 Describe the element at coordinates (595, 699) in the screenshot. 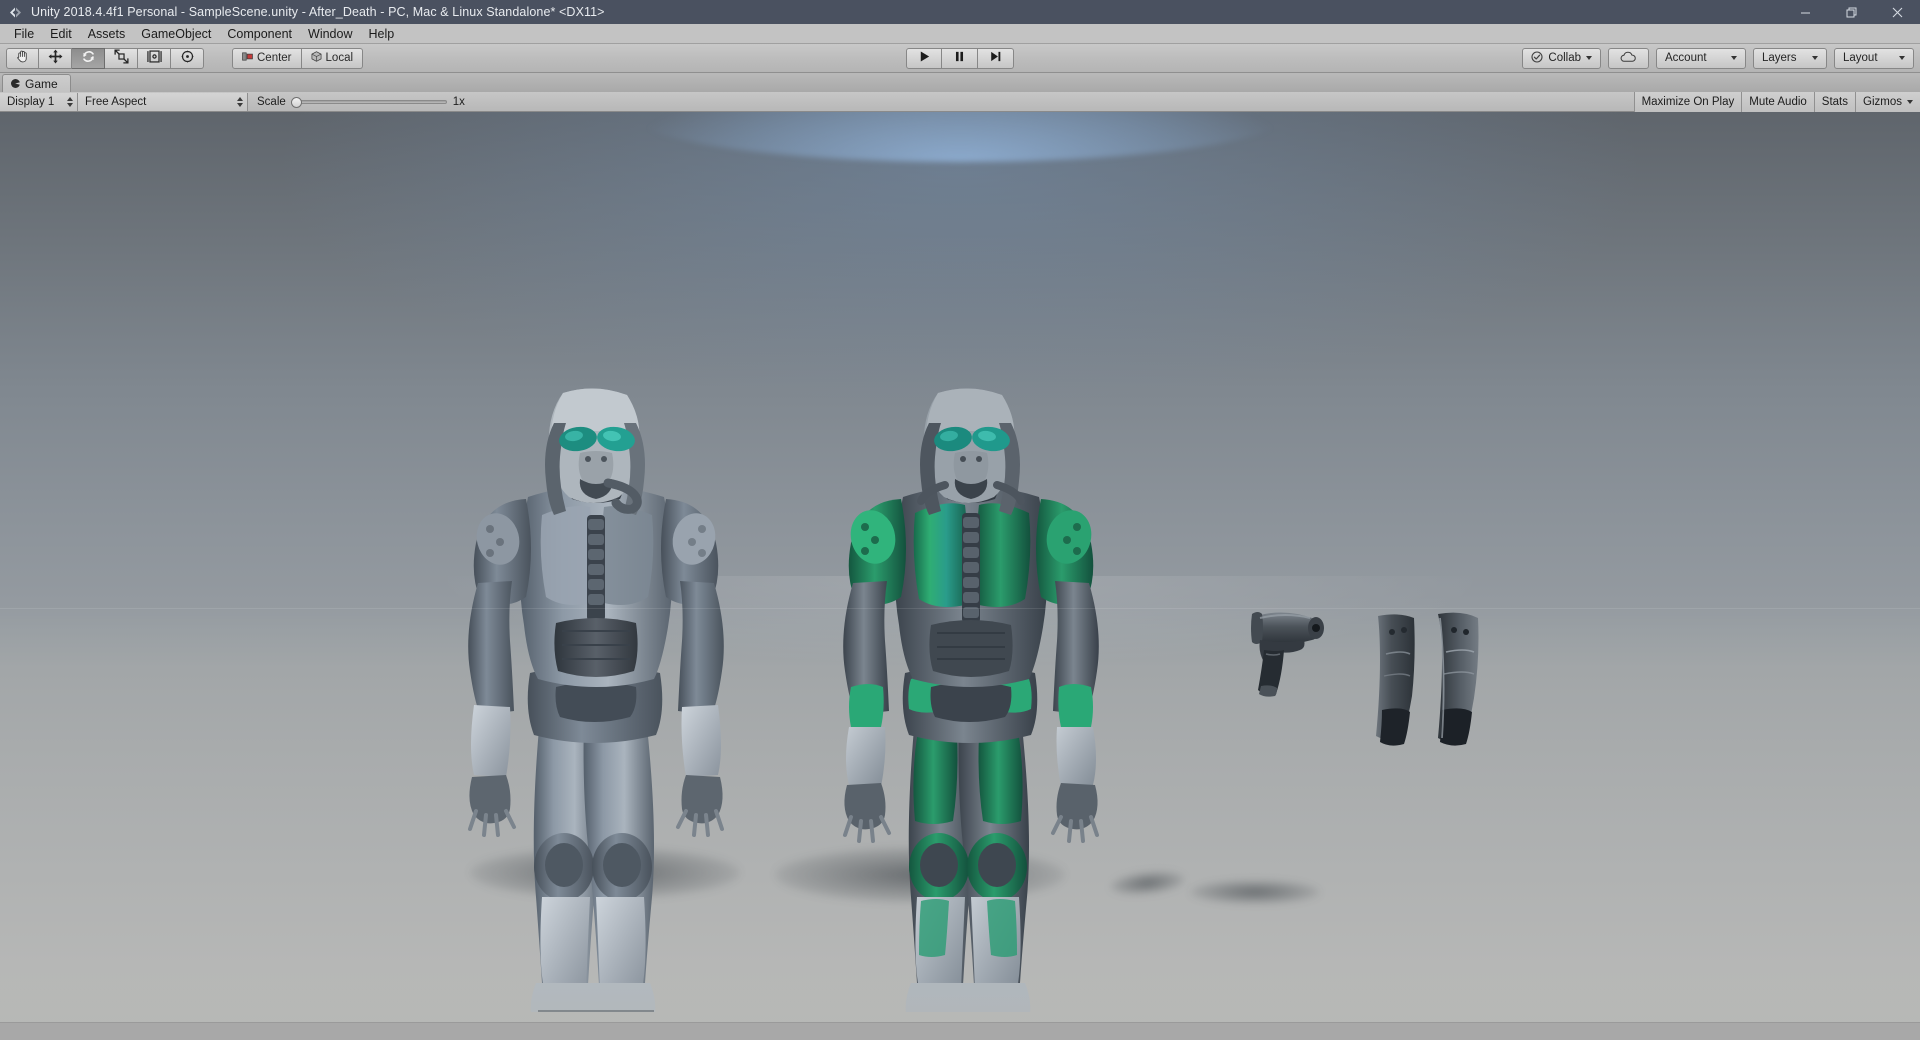

I see `character-grey-armor` at that location.